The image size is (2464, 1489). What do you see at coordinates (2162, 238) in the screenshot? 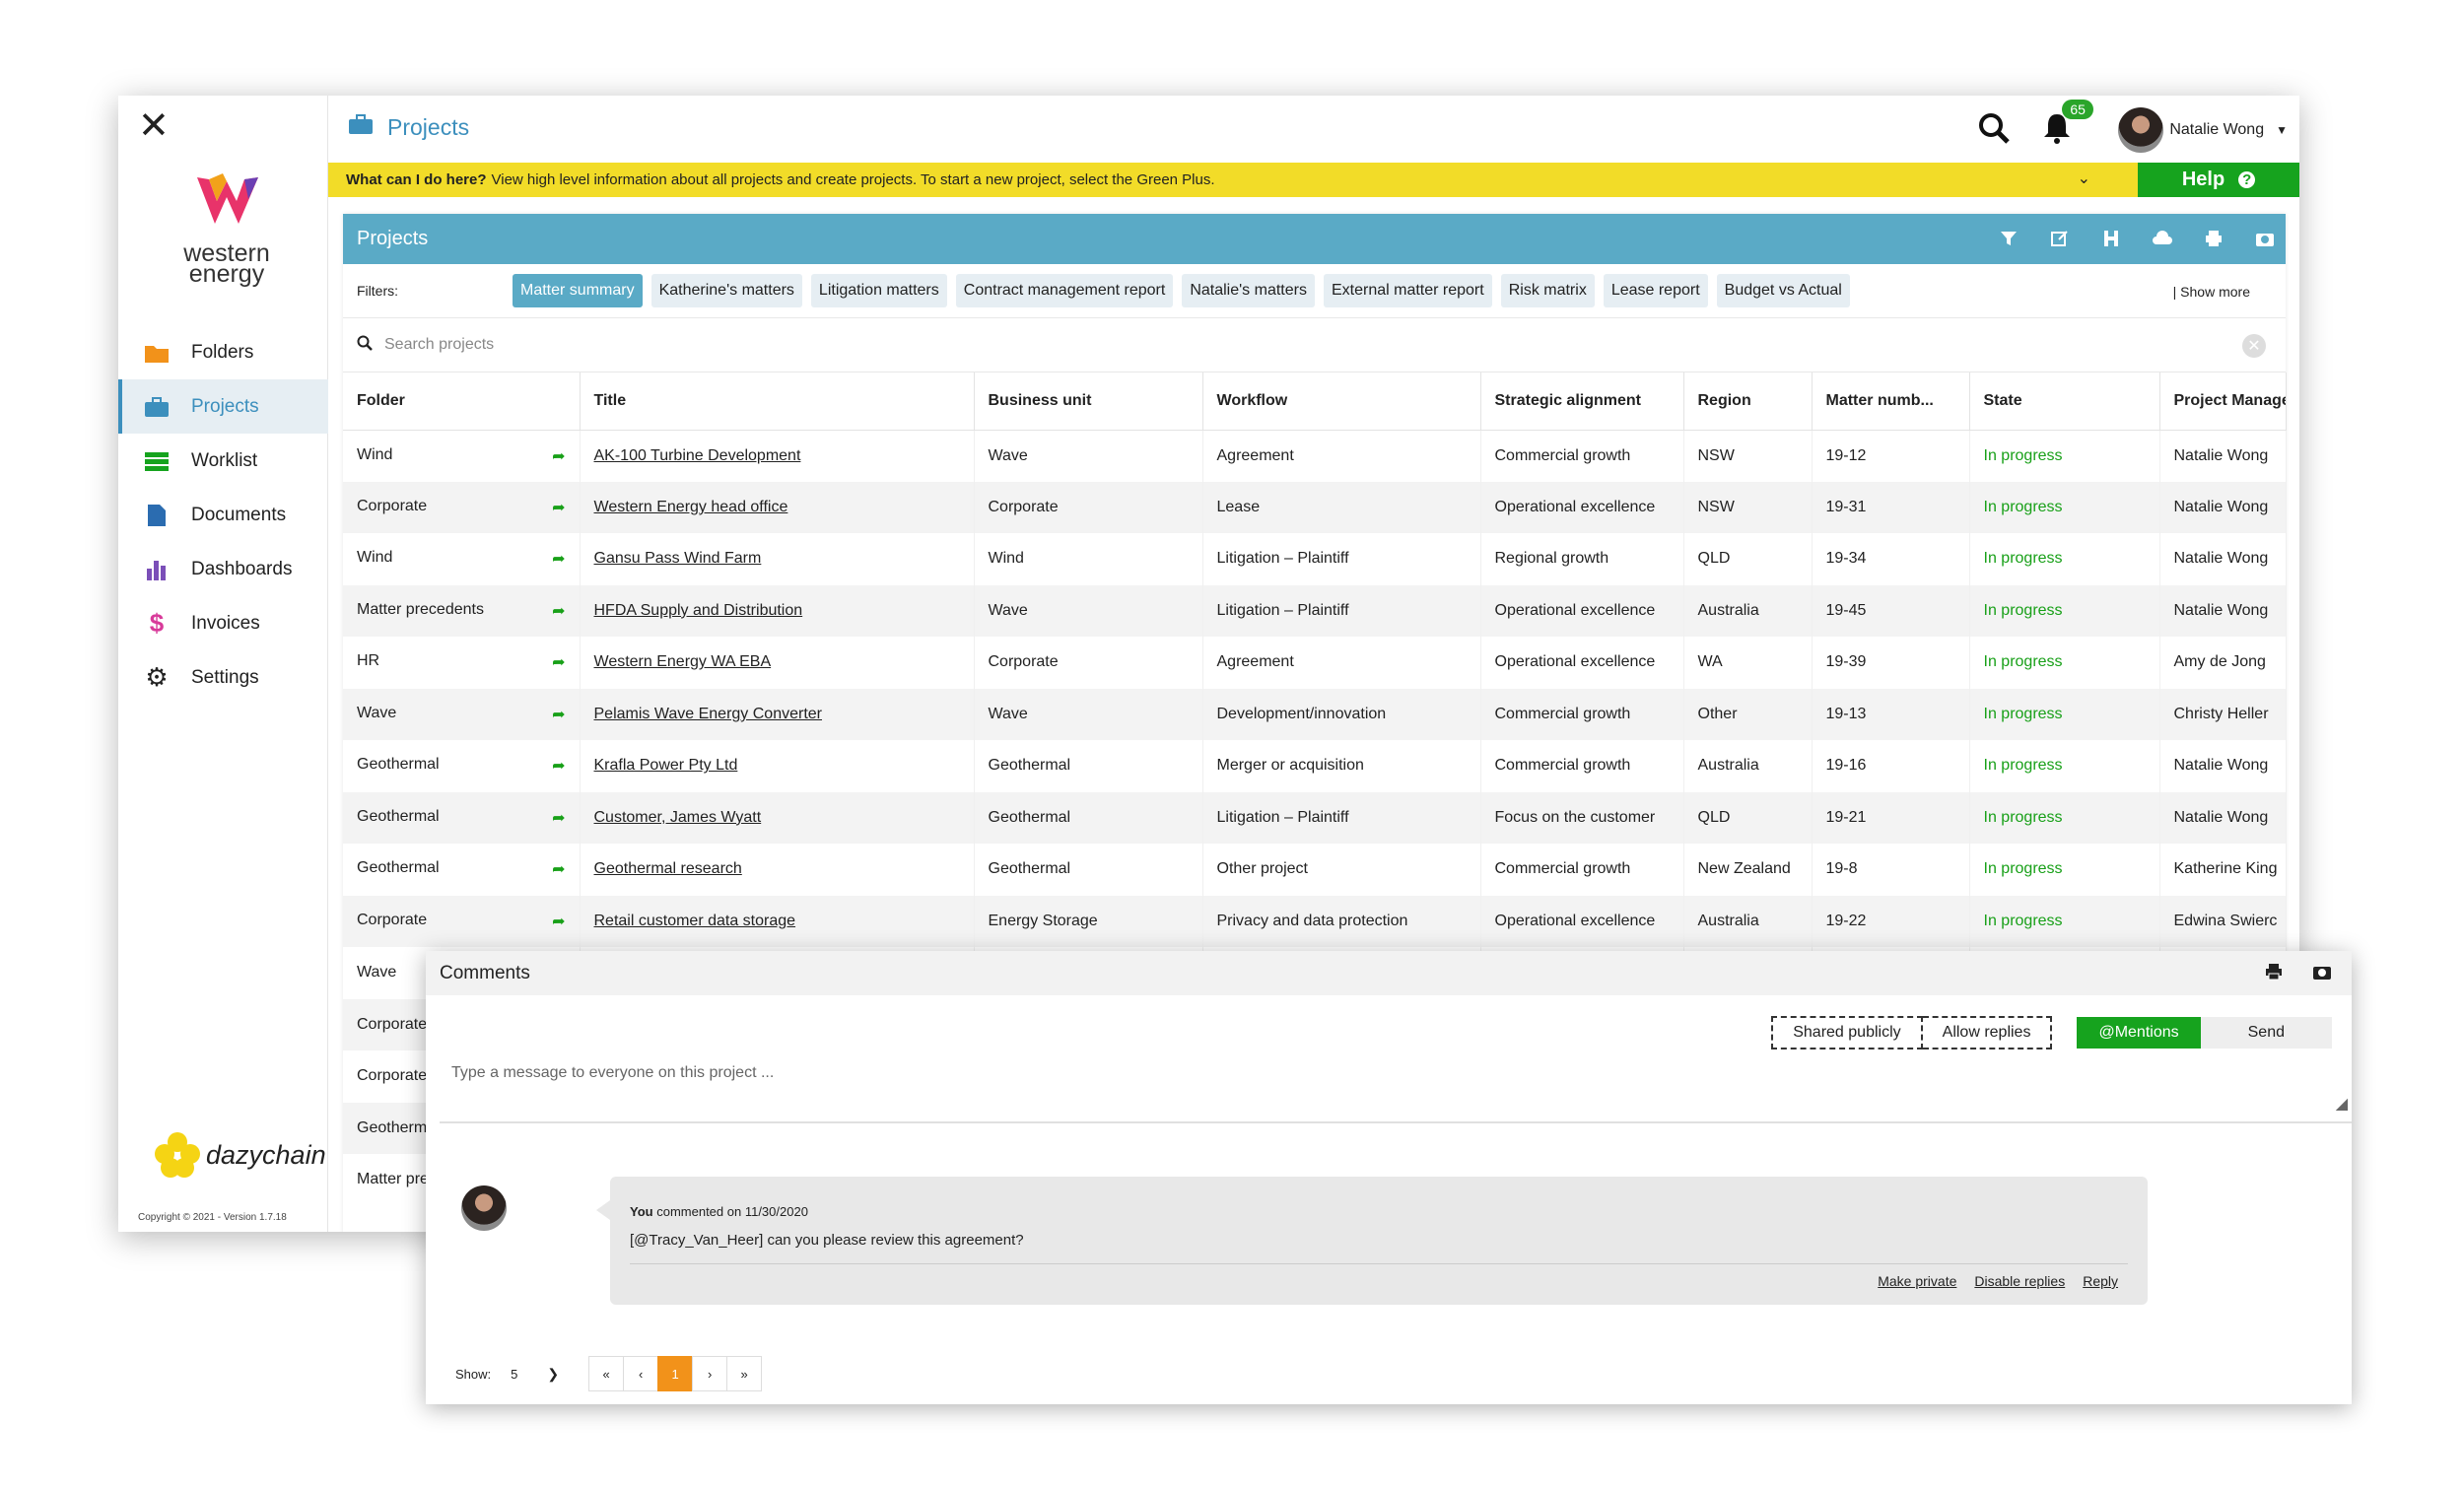
I see `cloud-upload-icon` at bounding box center [2162, 238].